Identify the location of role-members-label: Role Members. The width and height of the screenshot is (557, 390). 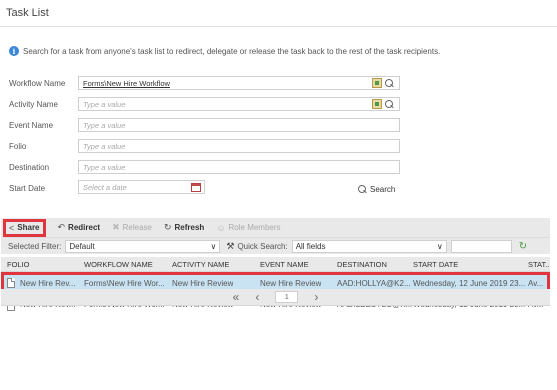
(254, 227).